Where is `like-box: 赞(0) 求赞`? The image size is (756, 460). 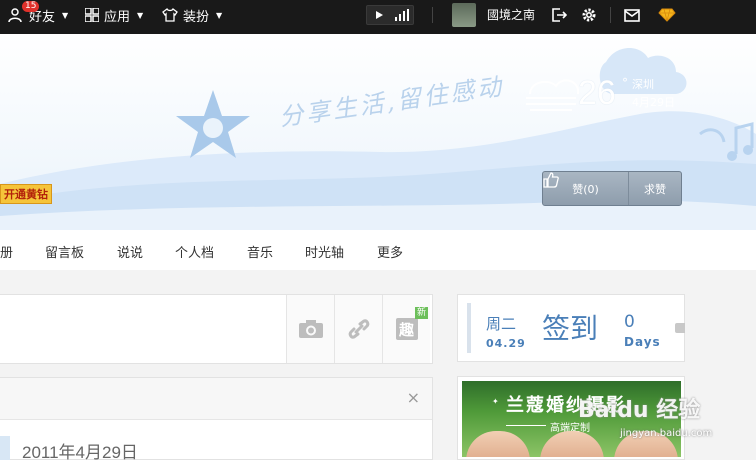 like-box: 赞(0) 求赞 is located at coordinates (612, 188).